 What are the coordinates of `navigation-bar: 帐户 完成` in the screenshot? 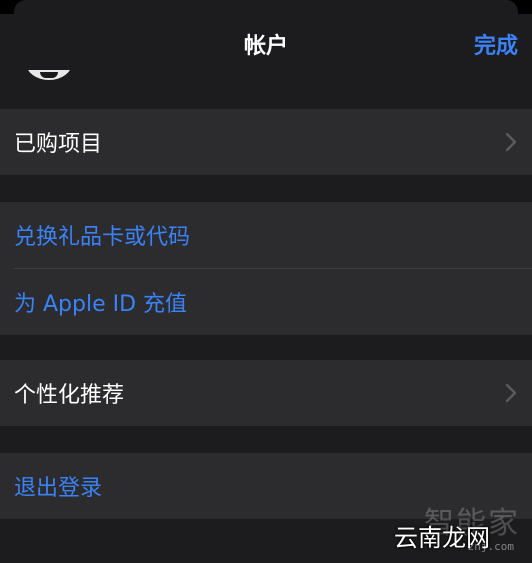 It's located at (266, 43).